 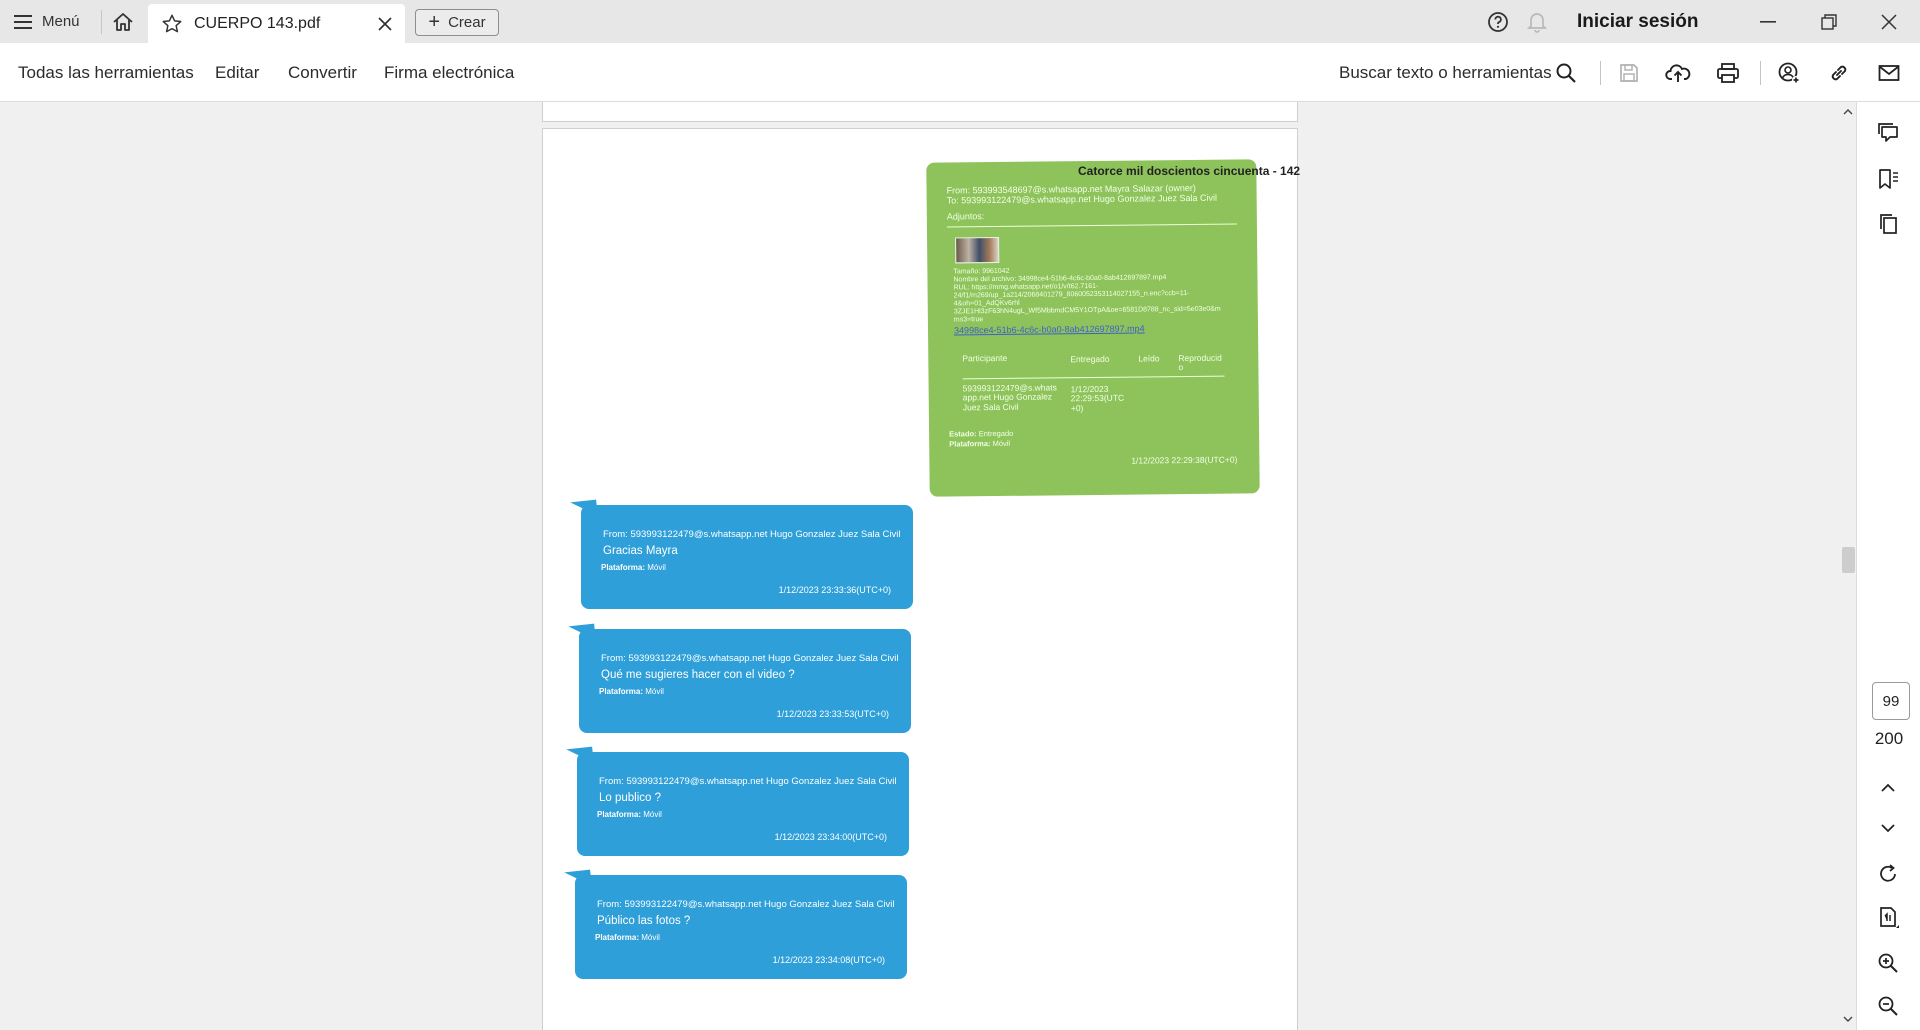 What do you see at coordinates (467, 22) in the screenshot?
I see `create-label: Crear` at bounding box center [467, 22].